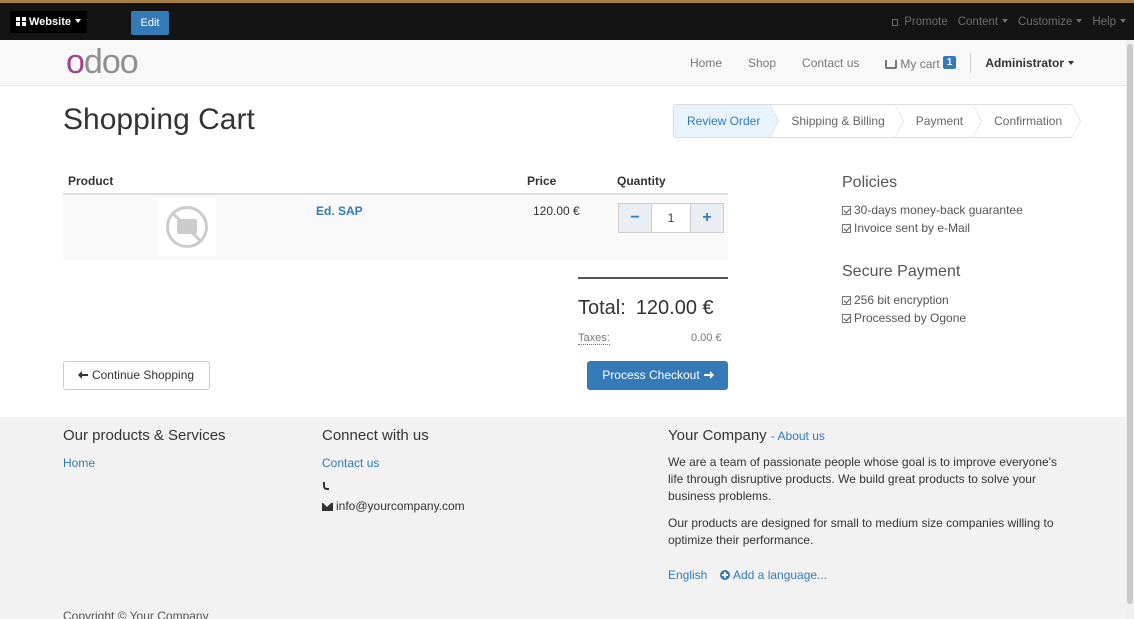 This screenshot has height=619, width=1134. Describe the element at coordinates (837, 121) in the screenshot. I see `step-shipping-billing: Shipping & Billing` at that location.